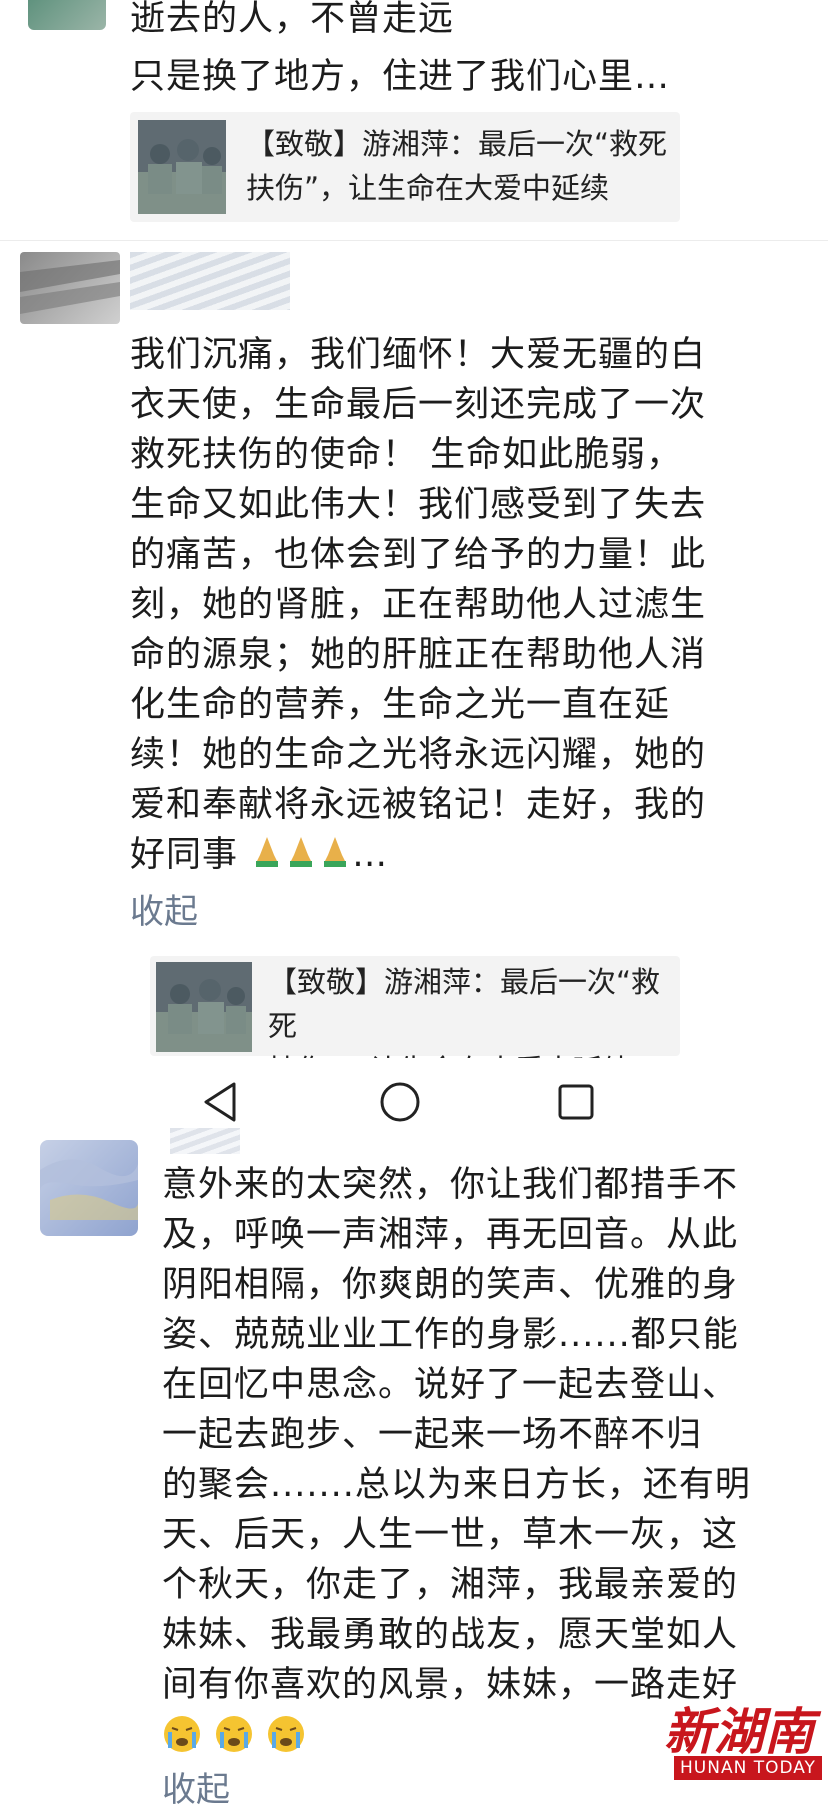  I want to click on comment-line: 的痛苦，也体会到了给予的力量！此, so click(418, 555).